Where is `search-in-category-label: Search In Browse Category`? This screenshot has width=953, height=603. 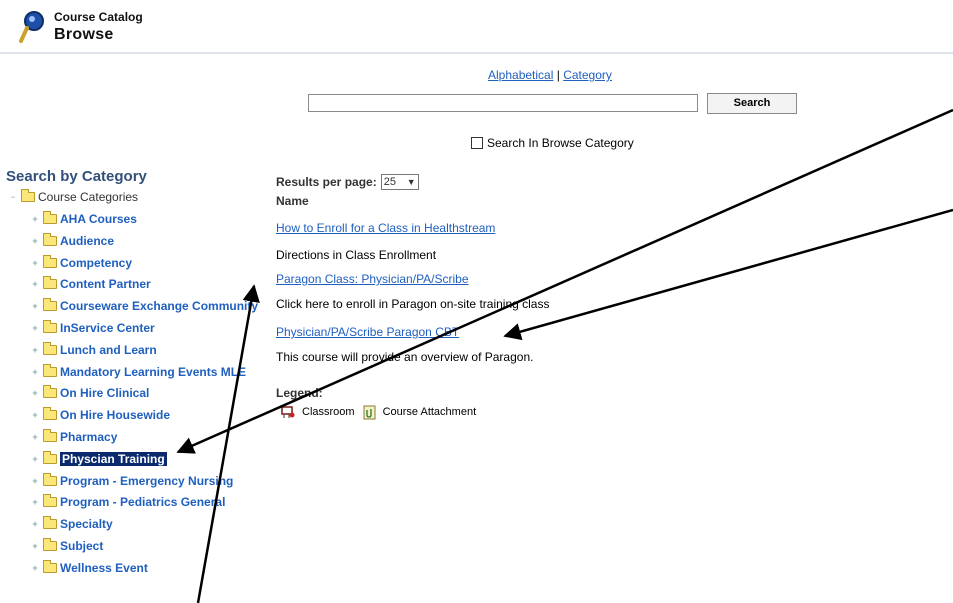 search-in-category-label: Search In Browse Category is located at coordinates (560, 143).